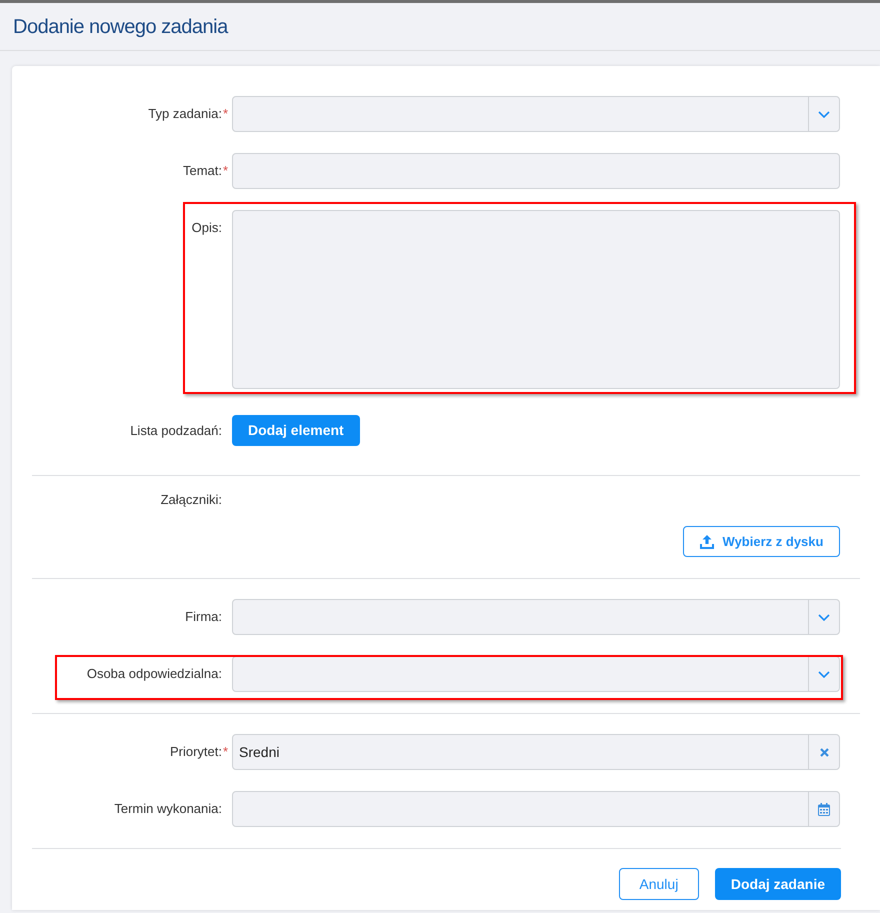 The width and height of the screenshot is (880, 913). I want to click on textarea-field, so click(536, 299).